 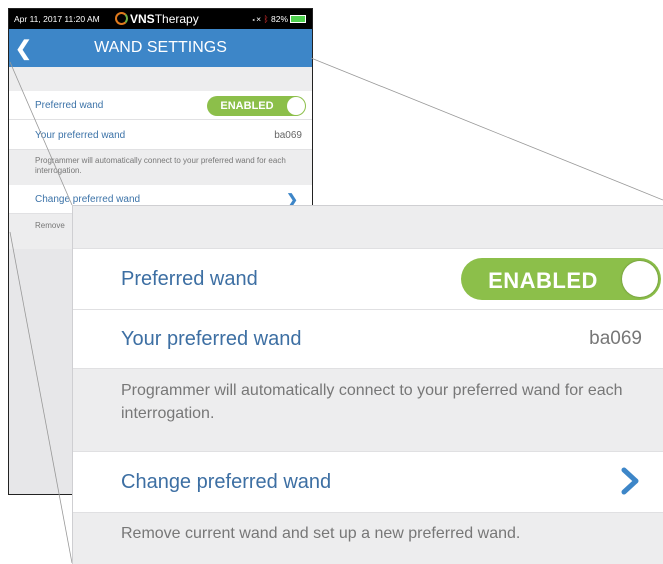 What do you see at coordinates (640, 279) in the screenshot?
I see `toggle-knob` at bounding box center [640, 279].